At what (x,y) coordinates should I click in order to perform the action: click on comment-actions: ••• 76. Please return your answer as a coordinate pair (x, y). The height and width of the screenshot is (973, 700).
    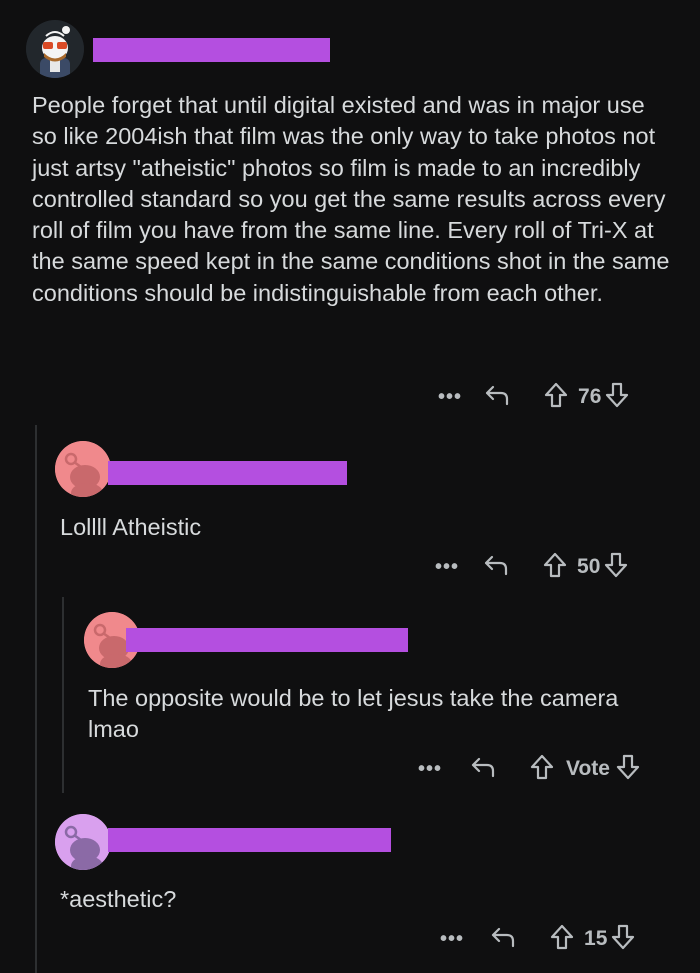
    Looking at the image, I should click on (533, 397).